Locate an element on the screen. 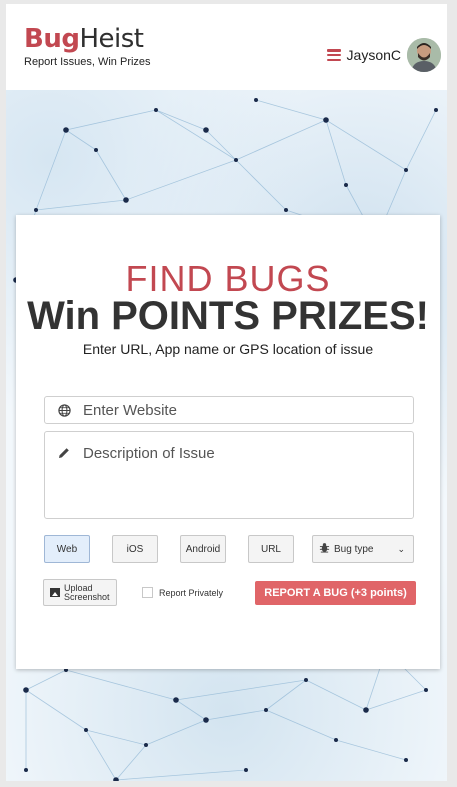  description-field is located at coordinates (229, 475).